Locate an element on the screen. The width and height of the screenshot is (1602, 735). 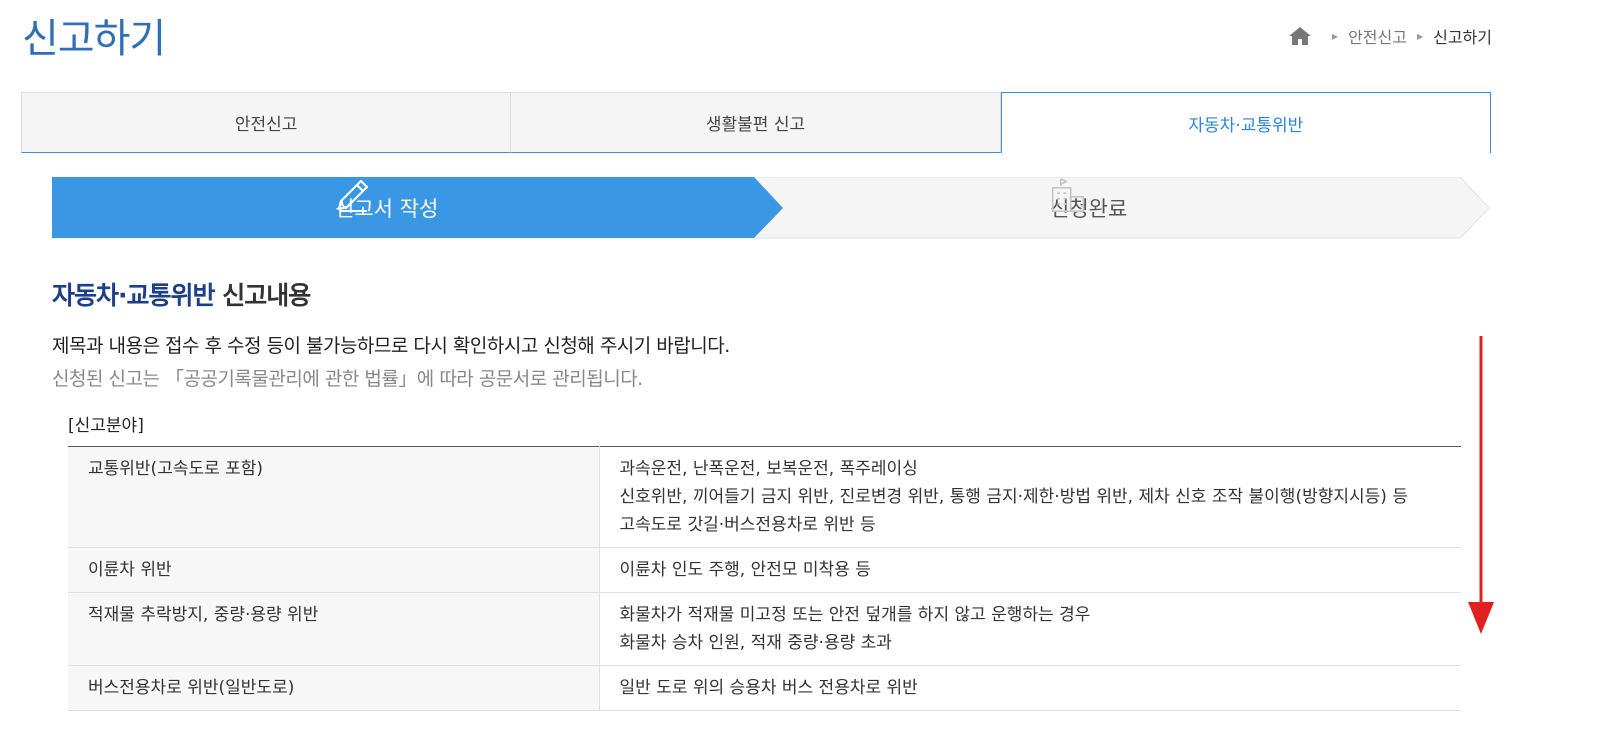
category-detail-line: 화물차가 적재물 미고정 또는 안전 덮개를 하지 않고 운행하는 경우 is located at coordinates (855, 615).